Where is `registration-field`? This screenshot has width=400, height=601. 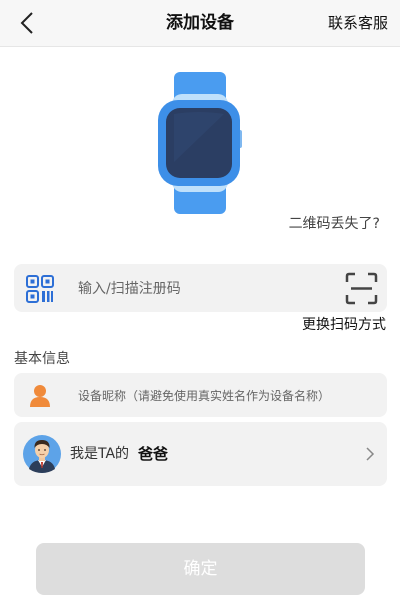
registration-field is located at coordinates (200, 289).